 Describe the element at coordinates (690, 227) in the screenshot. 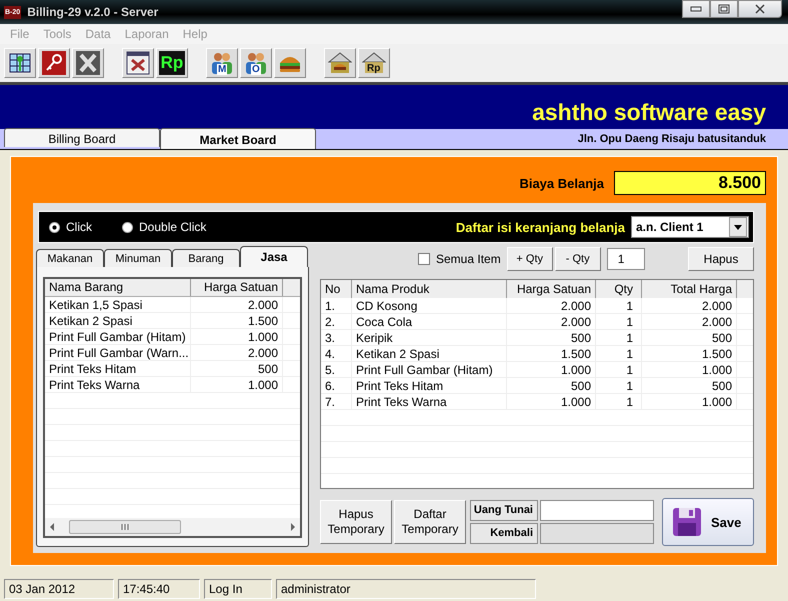

I see `client-dropdown: a.n. Client 1` at that location.